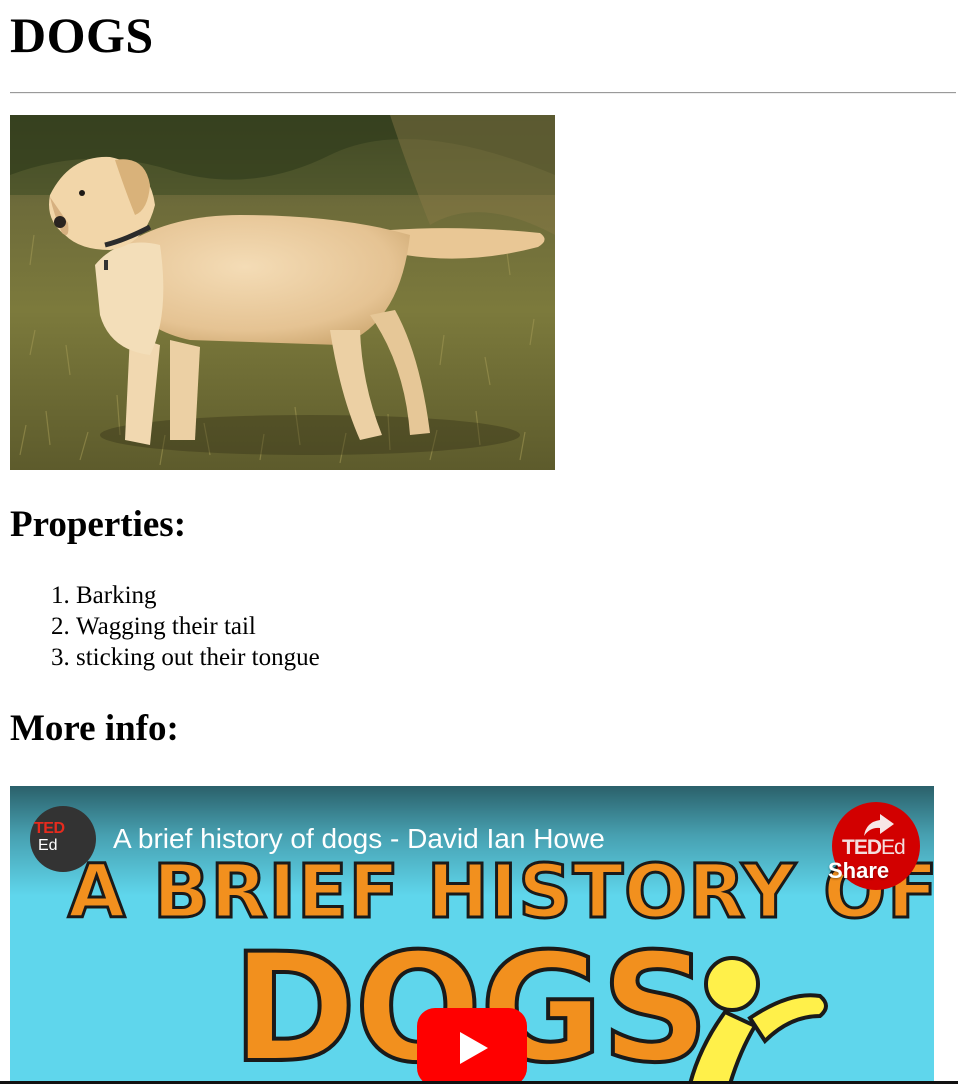  Describe the element at coordinates (893, 847) in the screenshot. I see `share-logo-ed: Ed` at that location.